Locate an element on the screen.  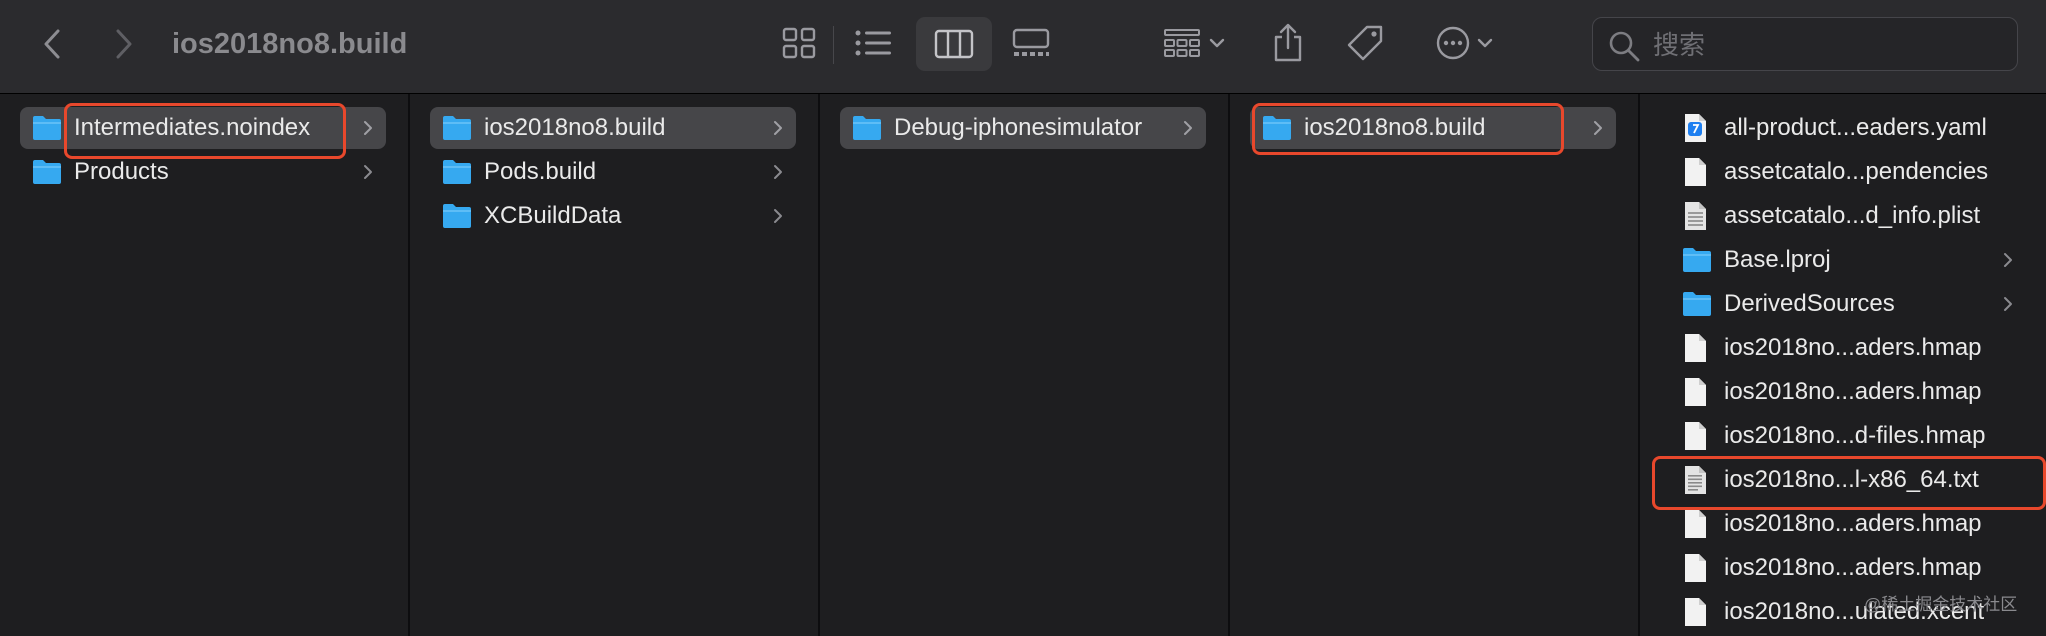
toolbar: ios2018no8.build is located at coordinates (1023, 47).